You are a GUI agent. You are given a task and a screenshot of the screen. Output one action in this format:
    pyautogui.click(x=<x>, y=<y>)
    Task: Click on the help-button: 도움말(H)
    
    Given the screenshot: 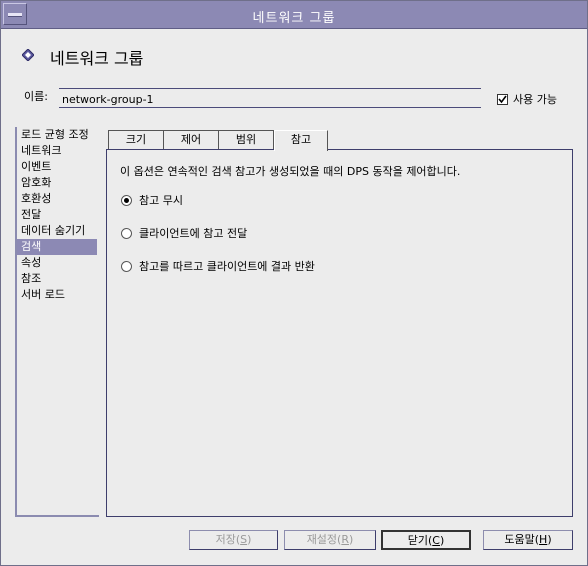 What is the action you would take?
    pyautogui.click(x=528, y=540)
    